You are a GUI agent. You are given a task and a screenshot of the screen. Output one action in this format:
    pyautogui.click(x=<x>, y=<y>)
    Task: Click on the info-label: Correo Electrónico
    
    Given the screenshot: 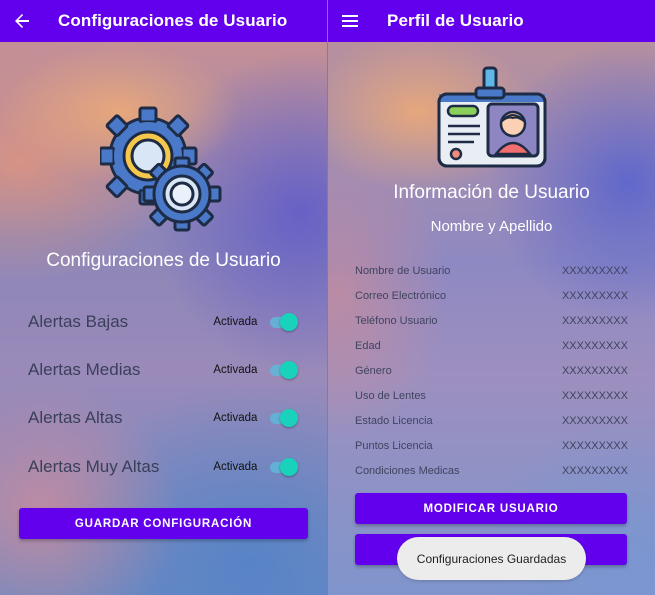 What is the action you would take?
    pyautogui.click(x=401, y=296)
    